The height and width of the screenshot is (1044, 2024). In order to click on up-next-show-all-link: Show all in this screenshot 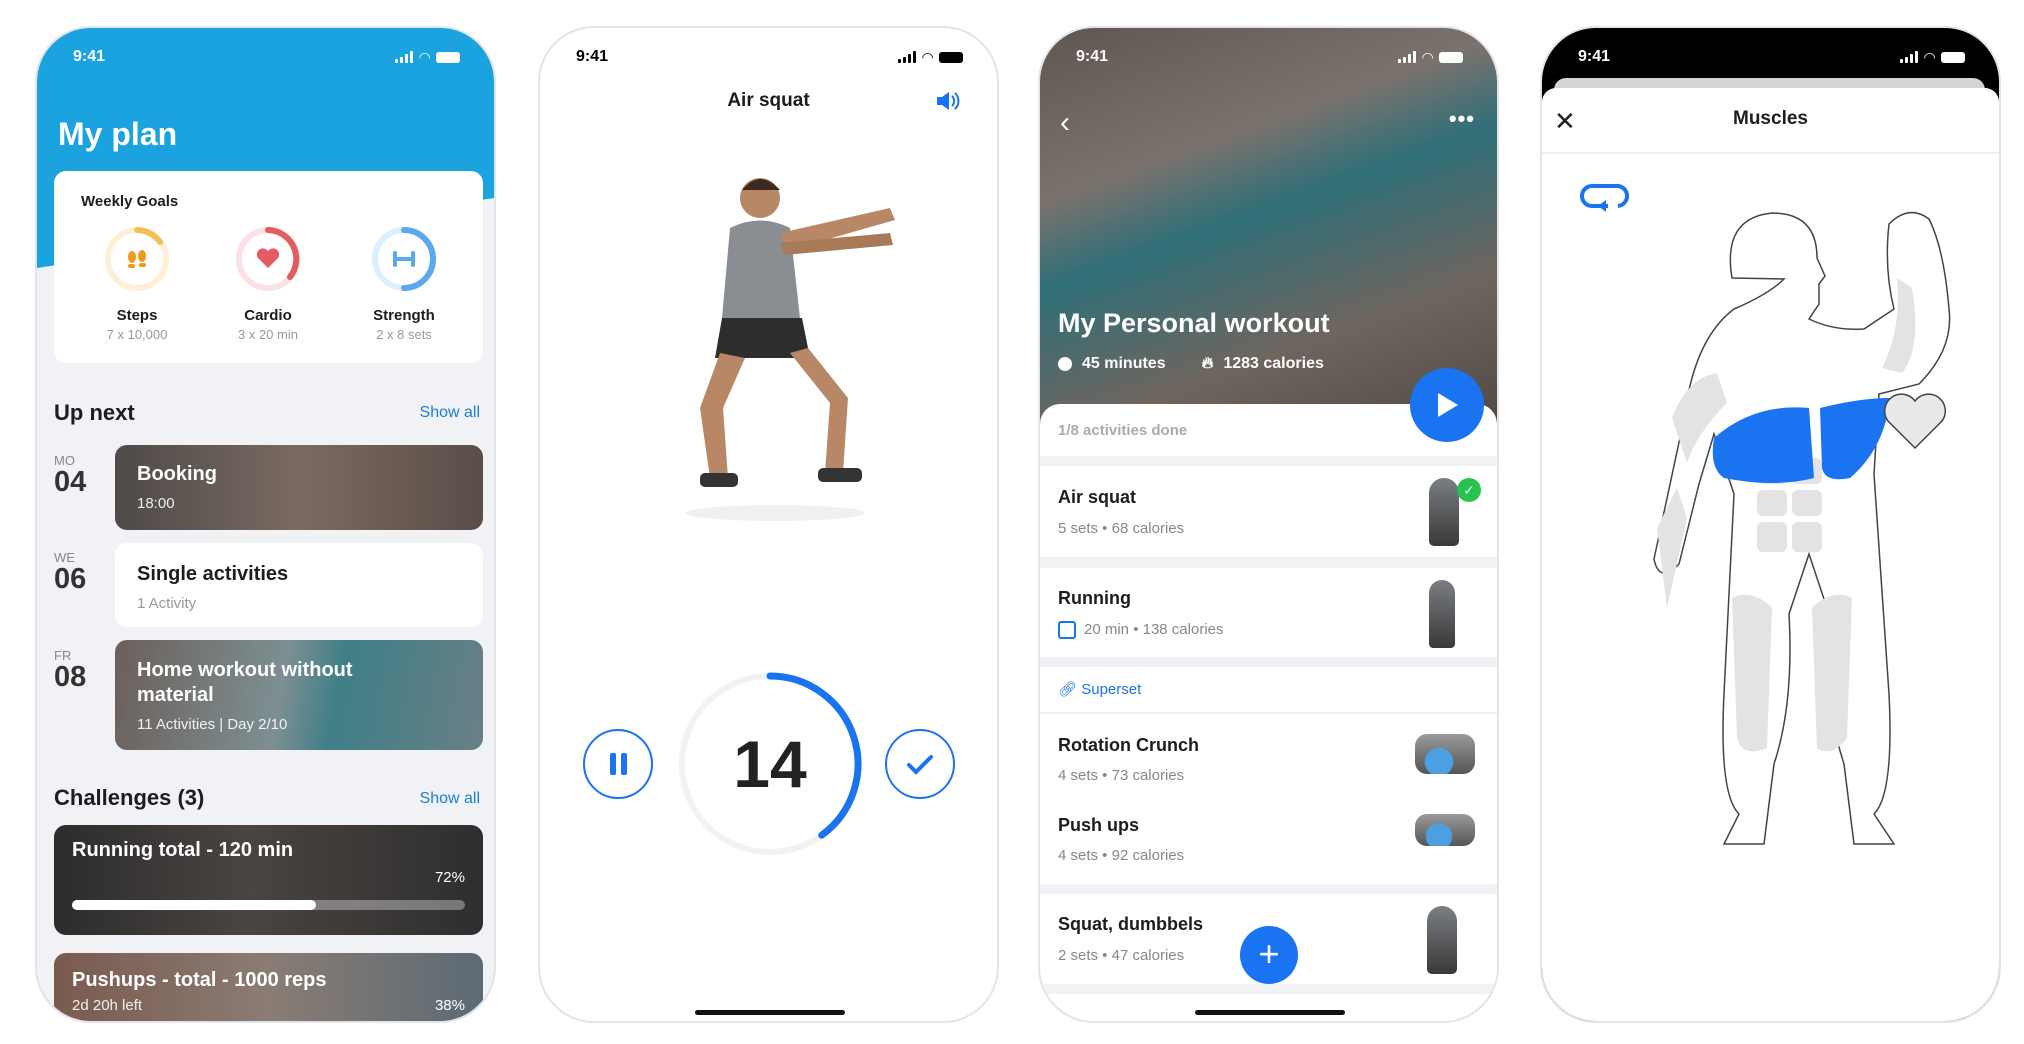, I will do `click(450, 413)`.